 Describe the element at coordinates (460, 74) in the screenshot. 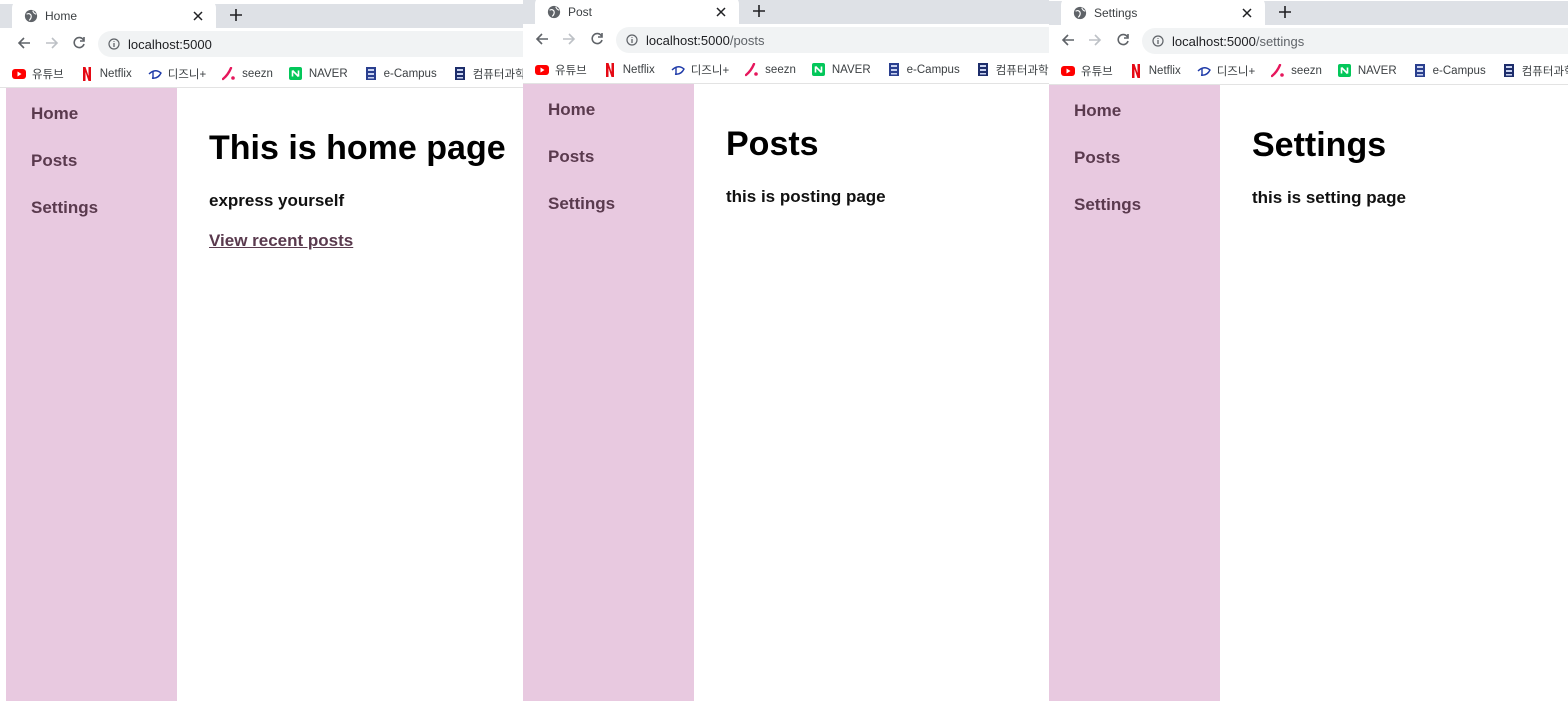

I see `university-icon` at that location.